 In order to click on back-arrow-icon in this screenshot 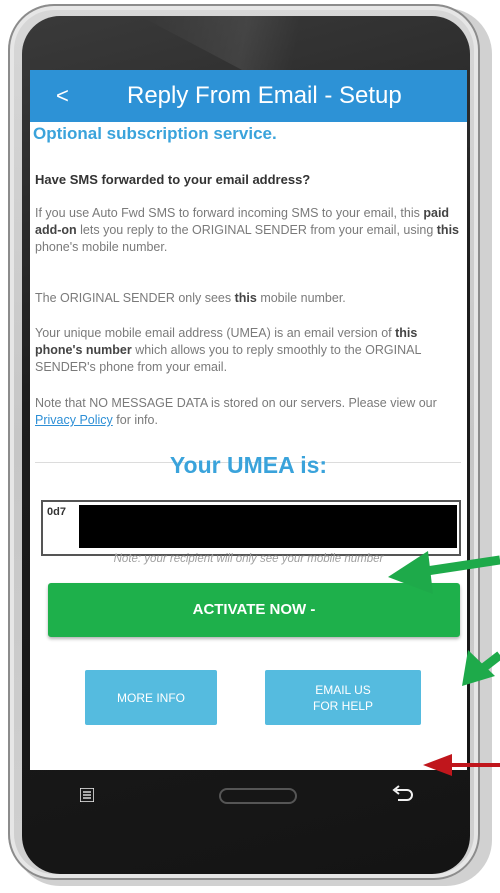, I will do `click(403, 794)`.